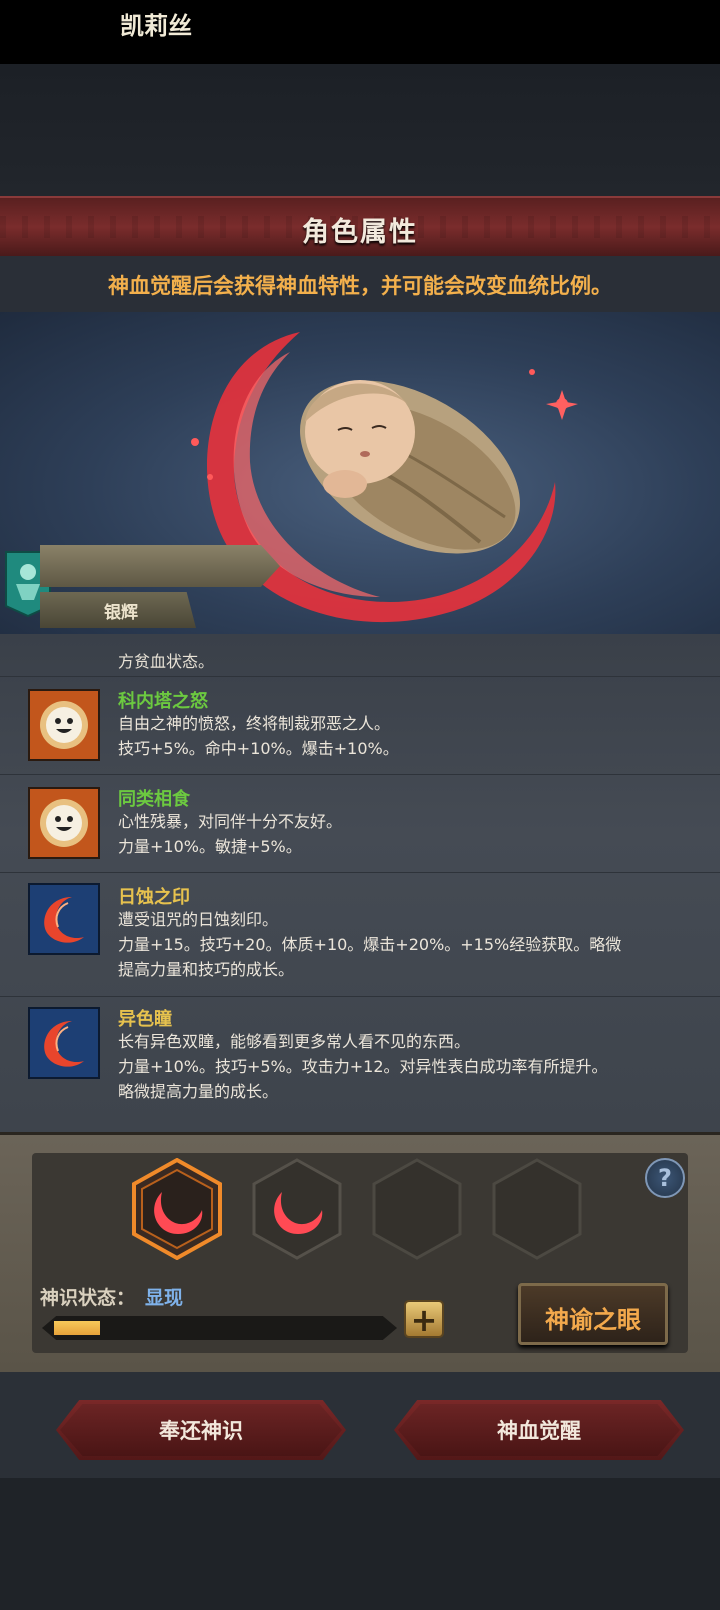  What do you see at coordinates (210, 846) in the screenshot?
I see `trait-desc-line: 力量+10%。敏捷+5%。` at bounding box center [210, 846].